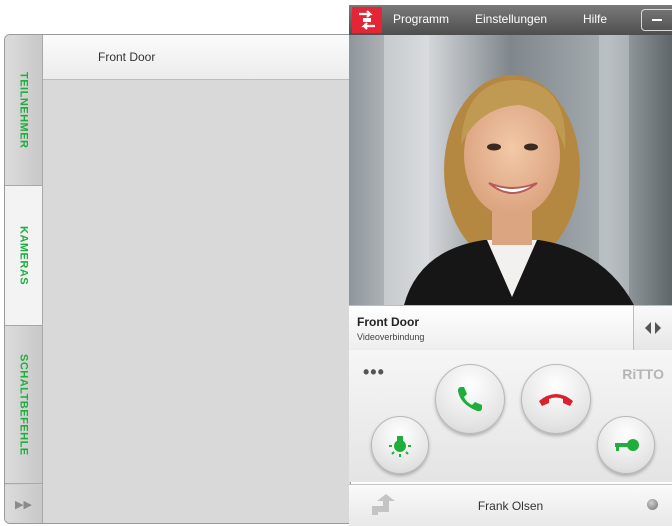 The image size is (672, 526). I want to click on connection-status: Videoverbindung, so click(391, 337).